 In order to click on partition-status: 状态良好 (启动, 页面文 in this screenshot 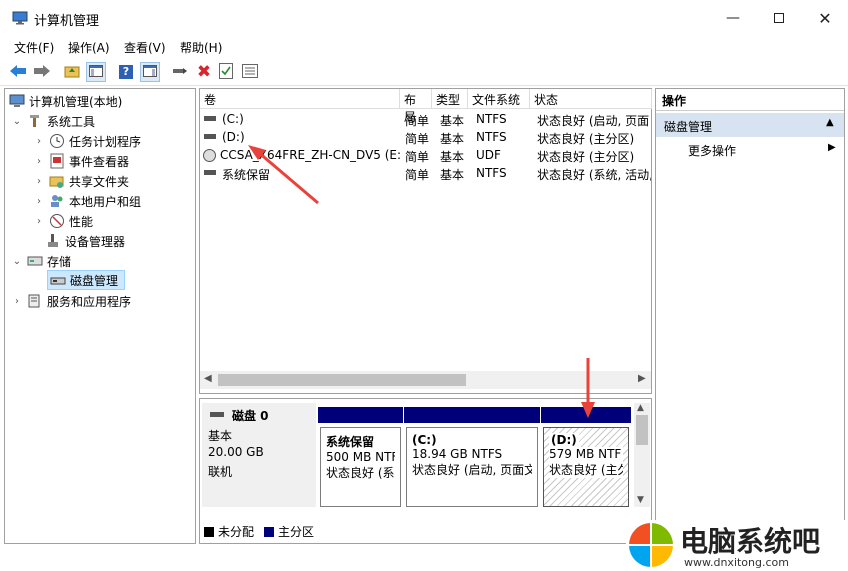, I will do `click(472, 470)`.